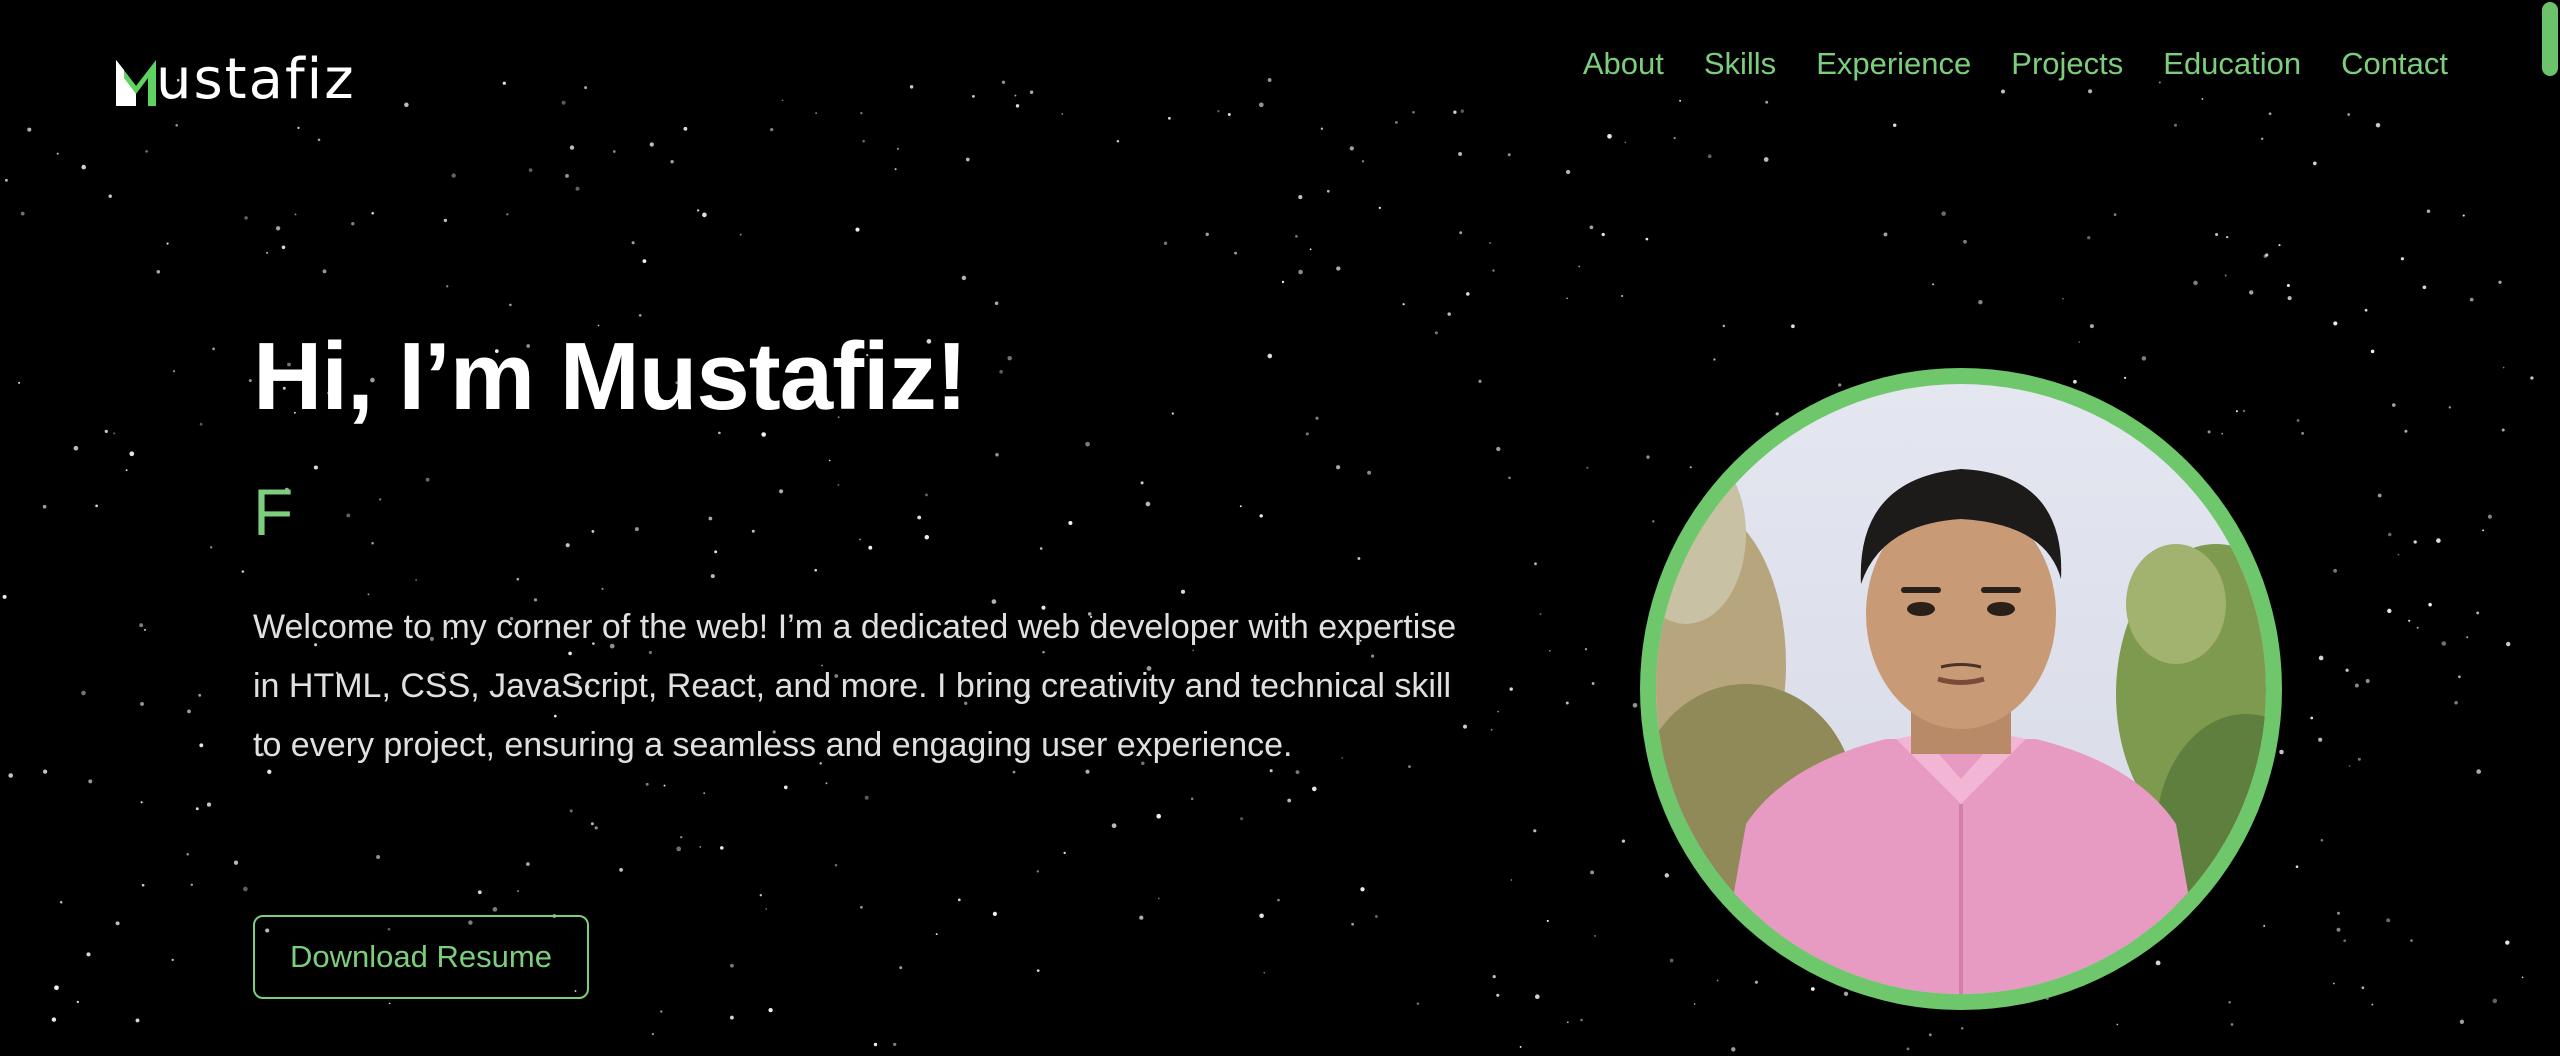 The height and width of the screenshot is (1056, 2560). I want to click on scrollbar-thumb, so click(2550, 39).